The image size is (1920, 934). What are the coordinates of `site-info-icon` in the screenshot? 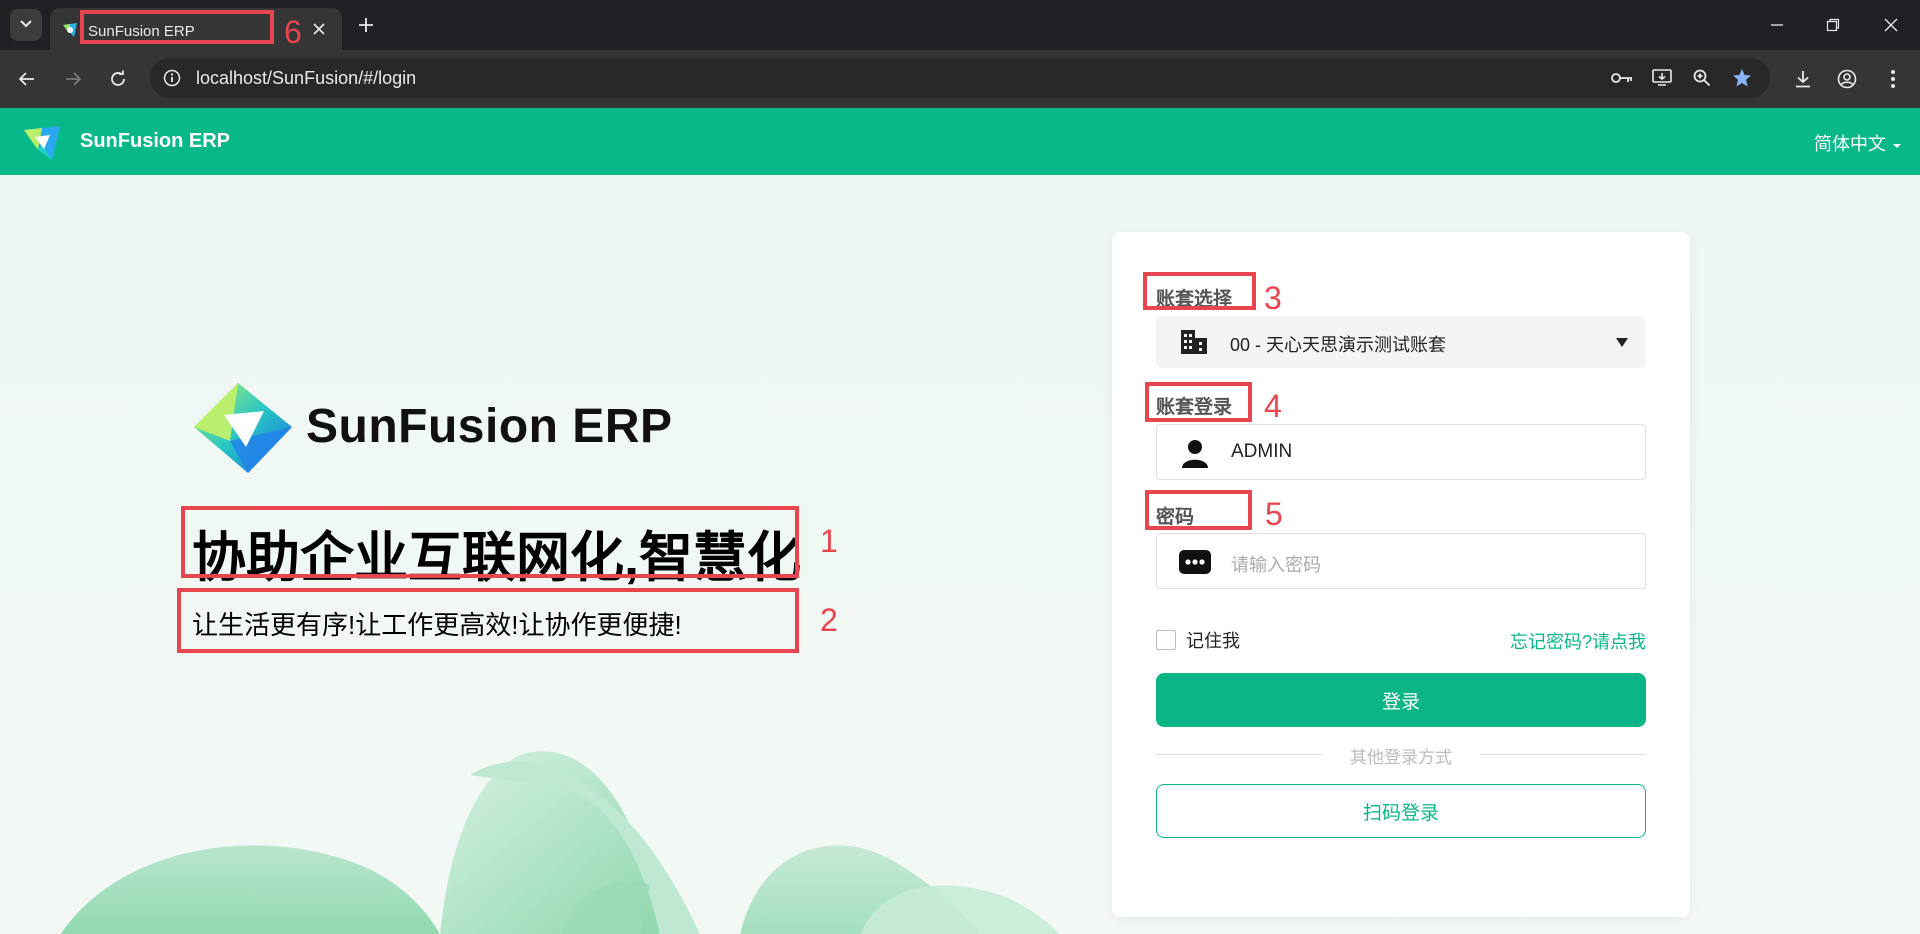 It's located at (172, 78).